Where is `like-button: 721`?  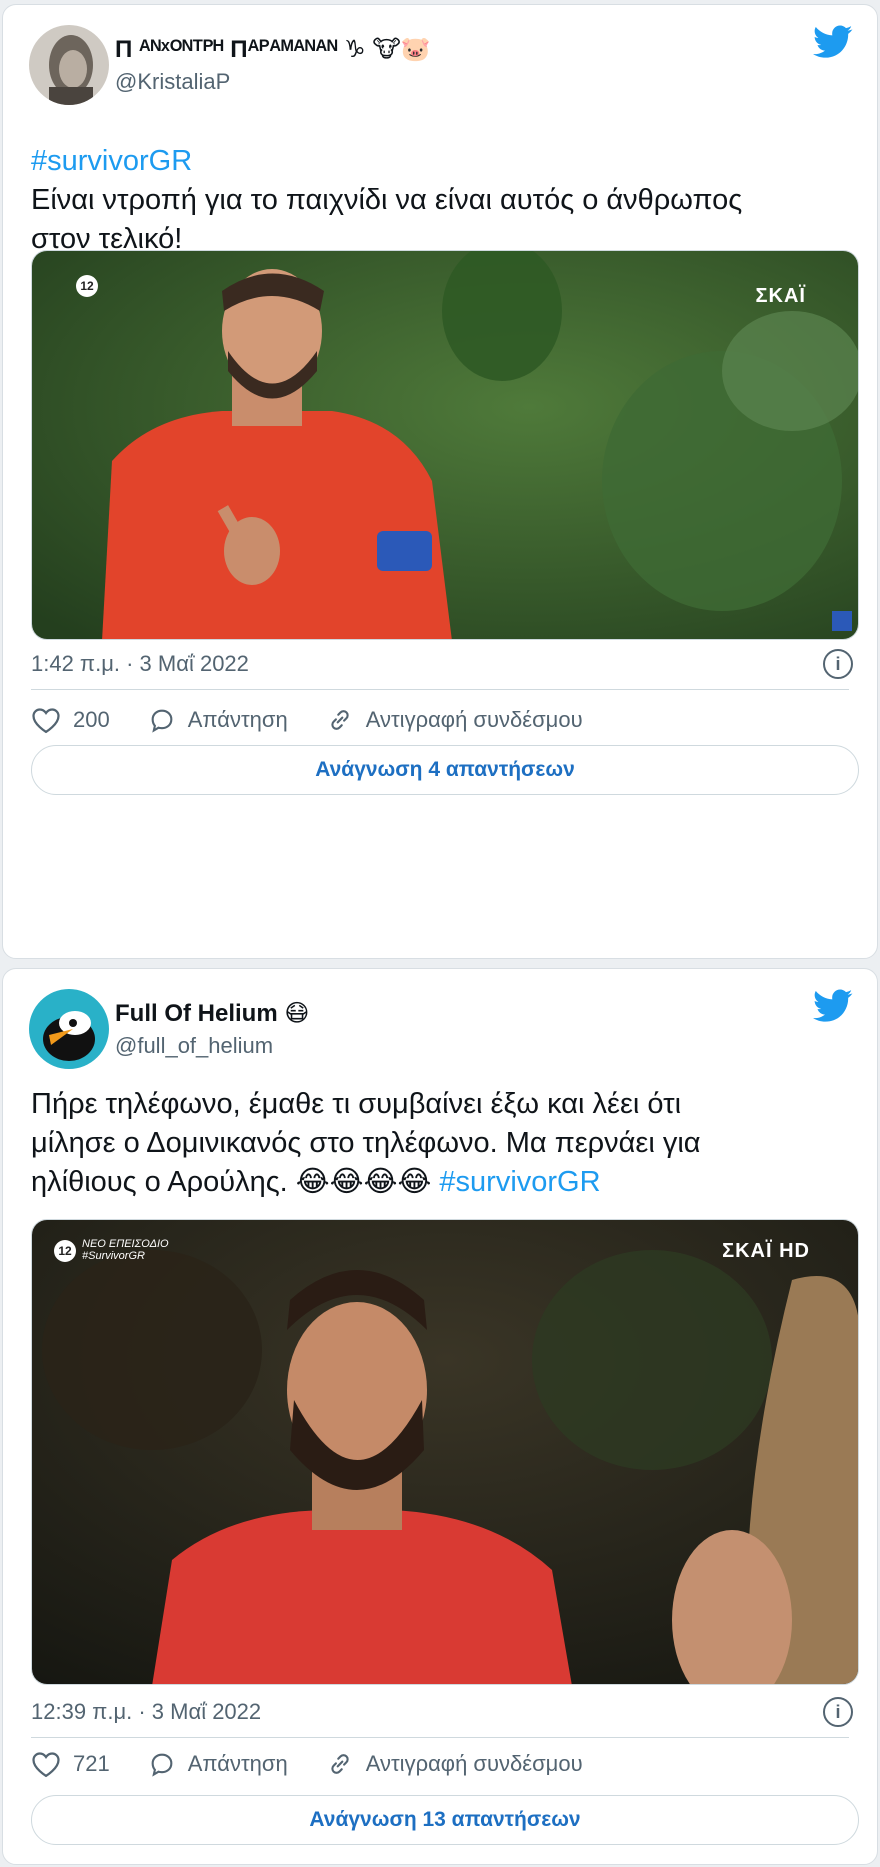 like-button: 721 is located at coordinates (70, 1764).